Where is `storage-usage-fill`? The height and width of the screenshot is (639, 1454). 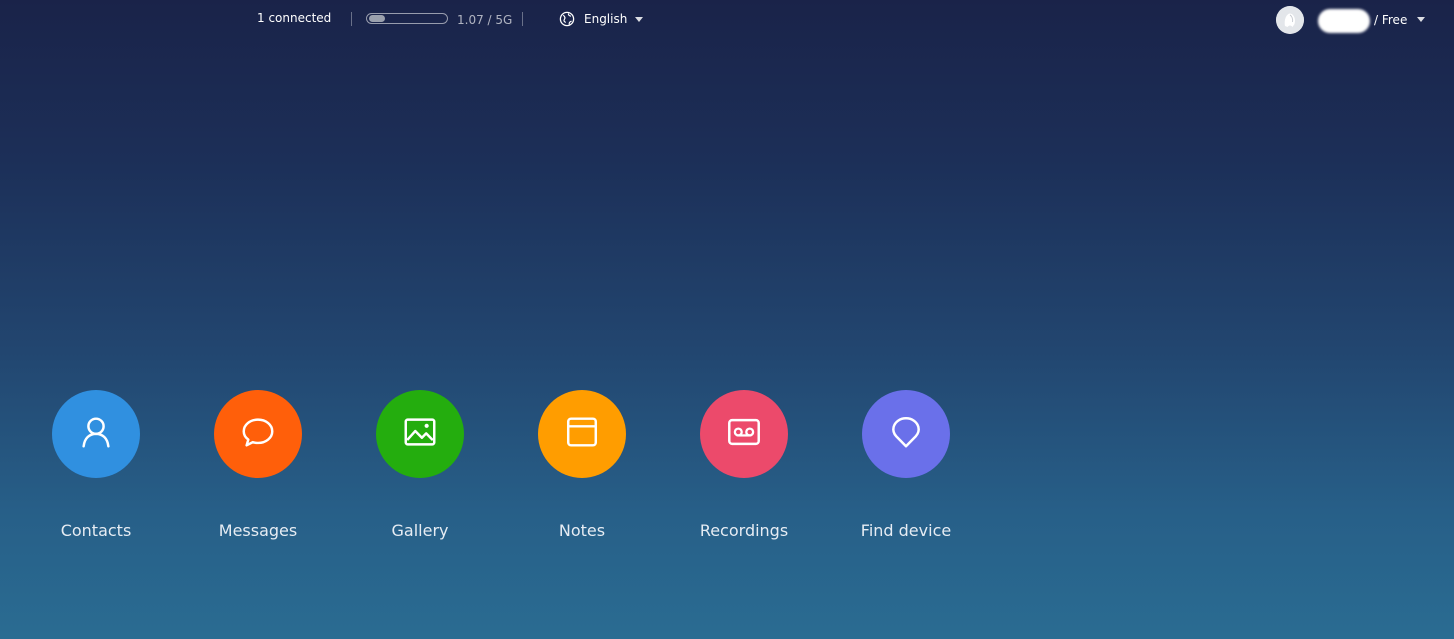 storage-usage-fill is located at coordinates (377, 18).